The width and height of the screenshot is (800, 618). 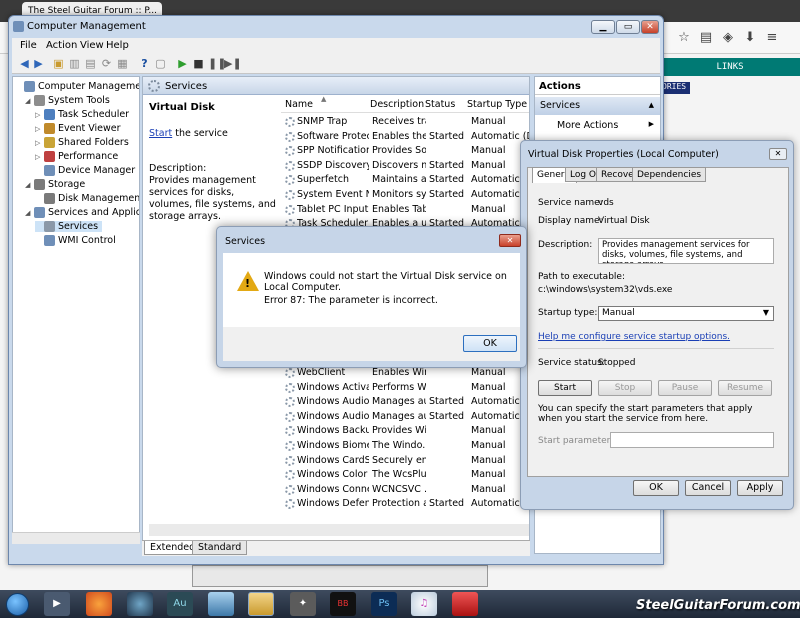 What do you see at coordinates (406, 180) in the screenshot?
I see `table-row: SuperfetchMaintains a...StartedAutomatic` at bounding box center [406, 180].